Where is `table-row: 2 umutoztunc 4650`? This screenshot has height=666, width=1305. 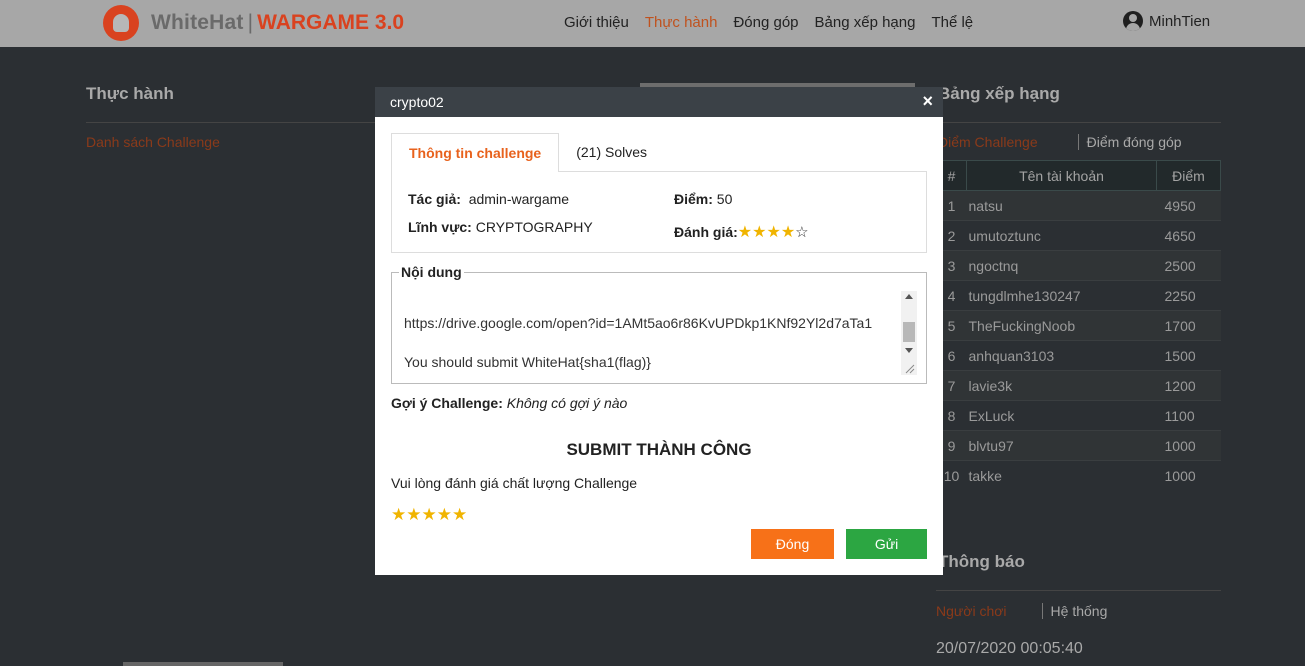
table-row: 2 umutoztunc 4650 is located at coordinates (1078, 235).